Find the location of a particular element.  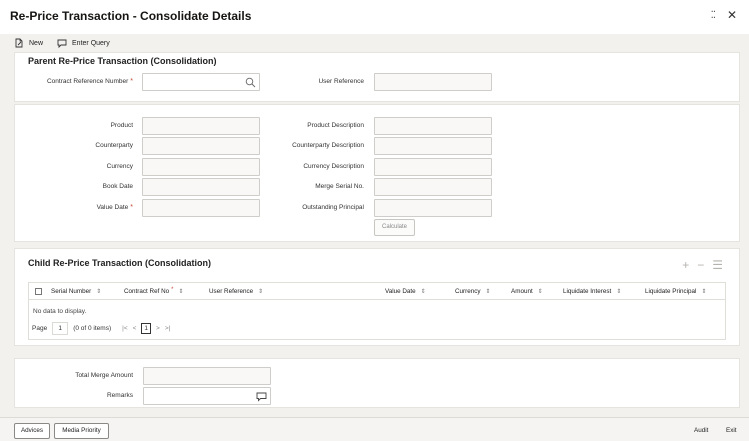

currency-desc-label: Currency Description is located at coordinates (333, 166).